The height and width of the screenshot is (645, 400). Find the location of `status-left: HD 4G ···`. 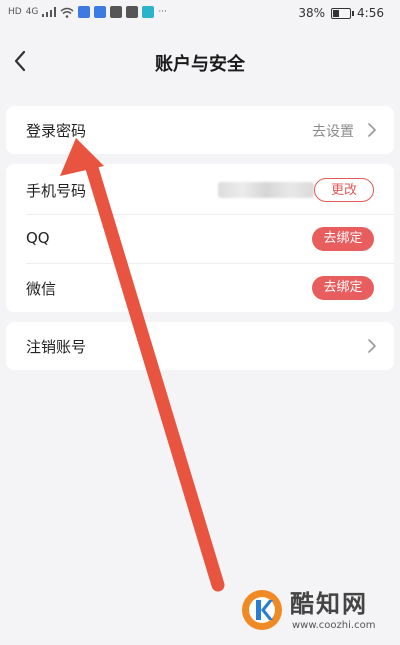

status-left: HD 4G ··· is located at coordinates (87, 12).